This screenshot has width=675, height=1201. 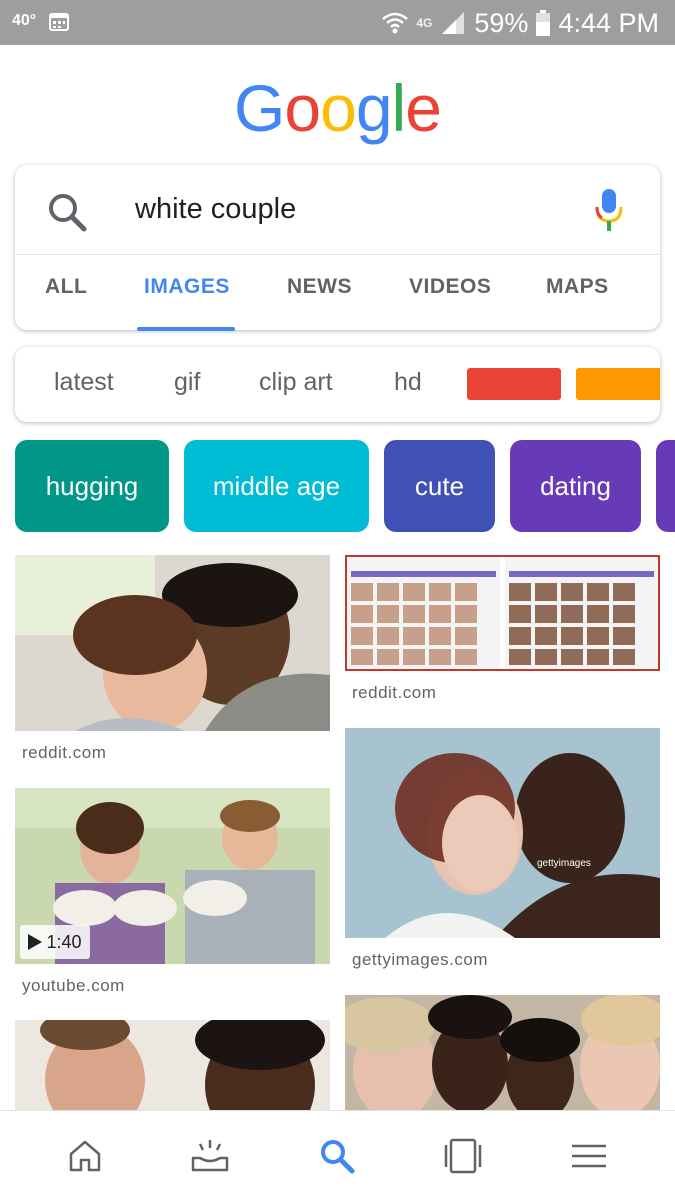 I want to click on suggestion-chips: latest gif clip art hd, so click(x=337, y=384).